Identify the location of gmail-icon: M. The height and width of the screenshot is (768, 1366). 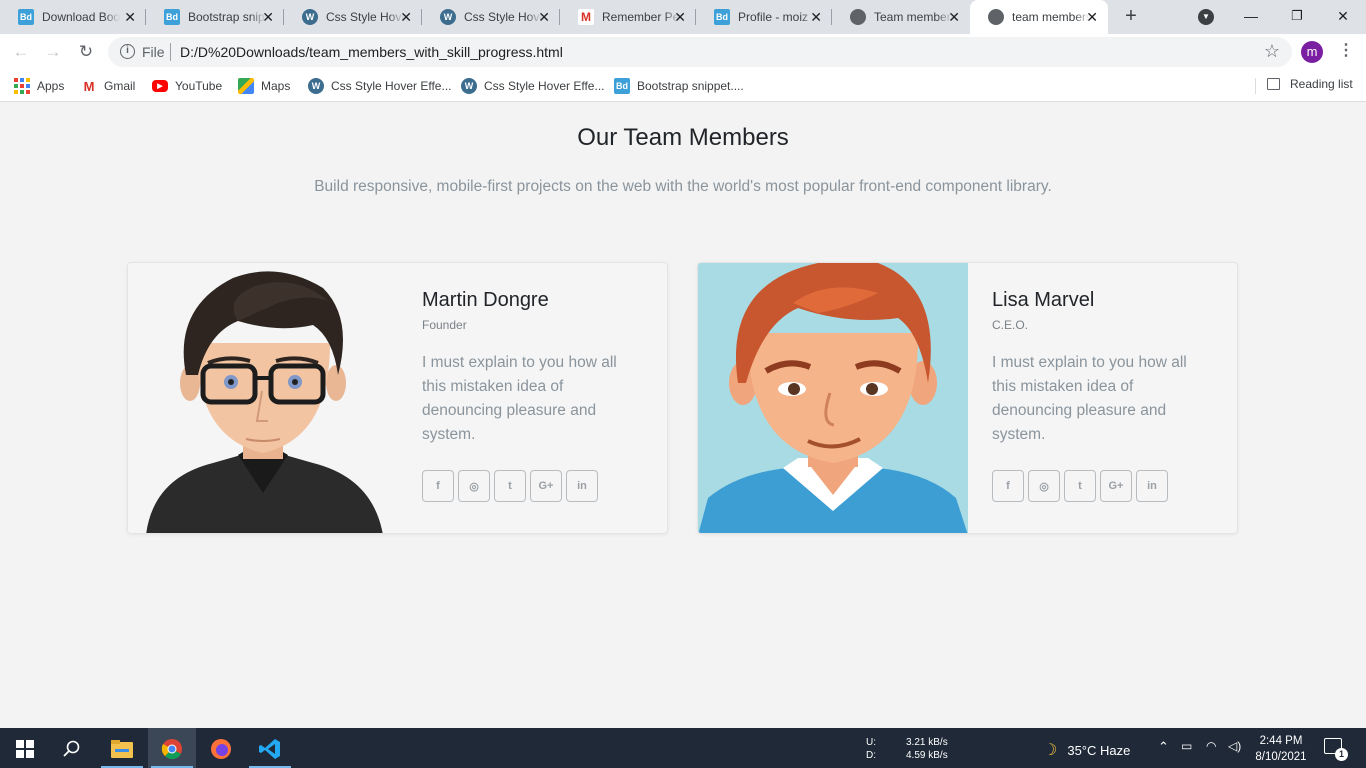
(89, 86).